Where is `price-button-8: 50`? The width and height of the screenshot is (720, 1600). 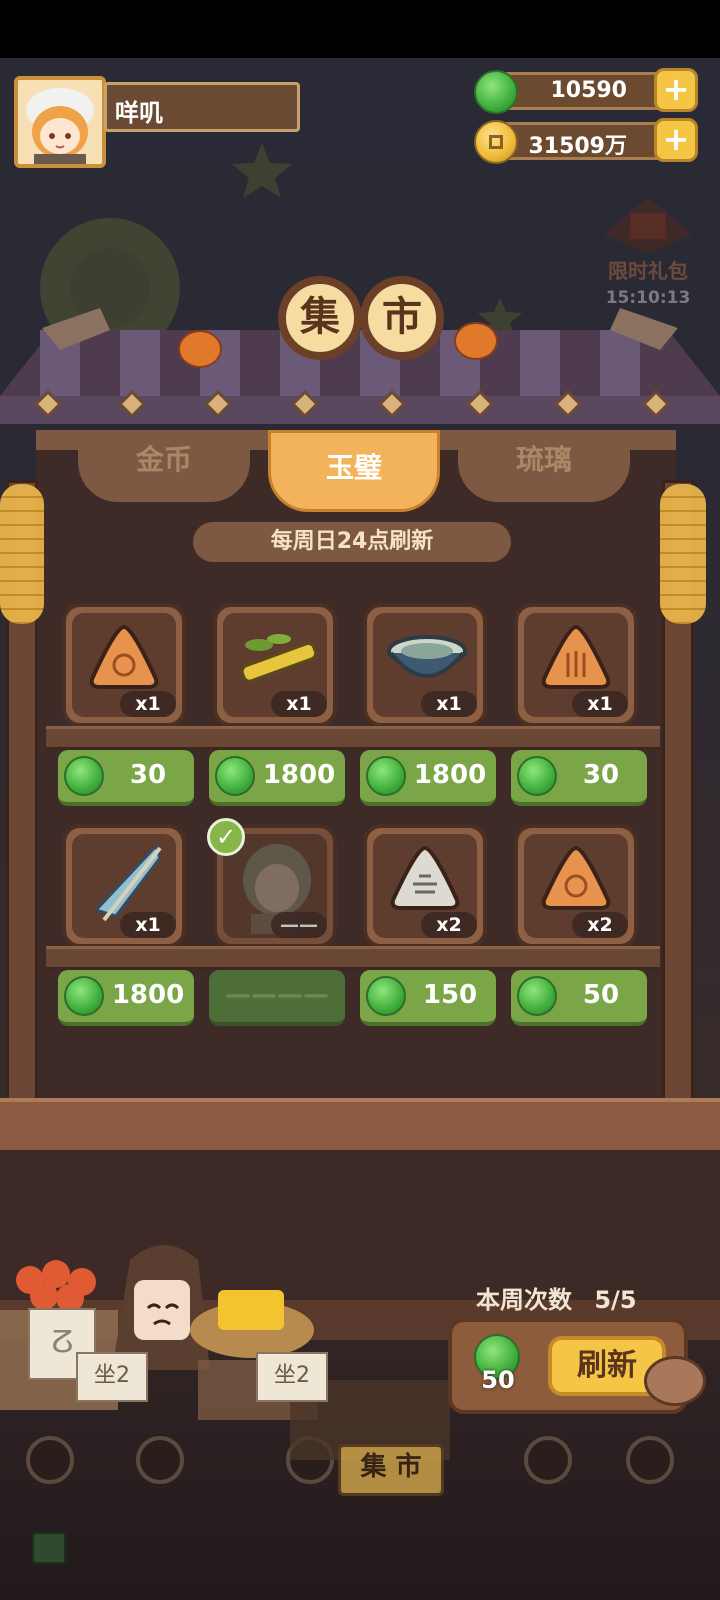
price-button-8: 50 is located at coordinates (579, 998).